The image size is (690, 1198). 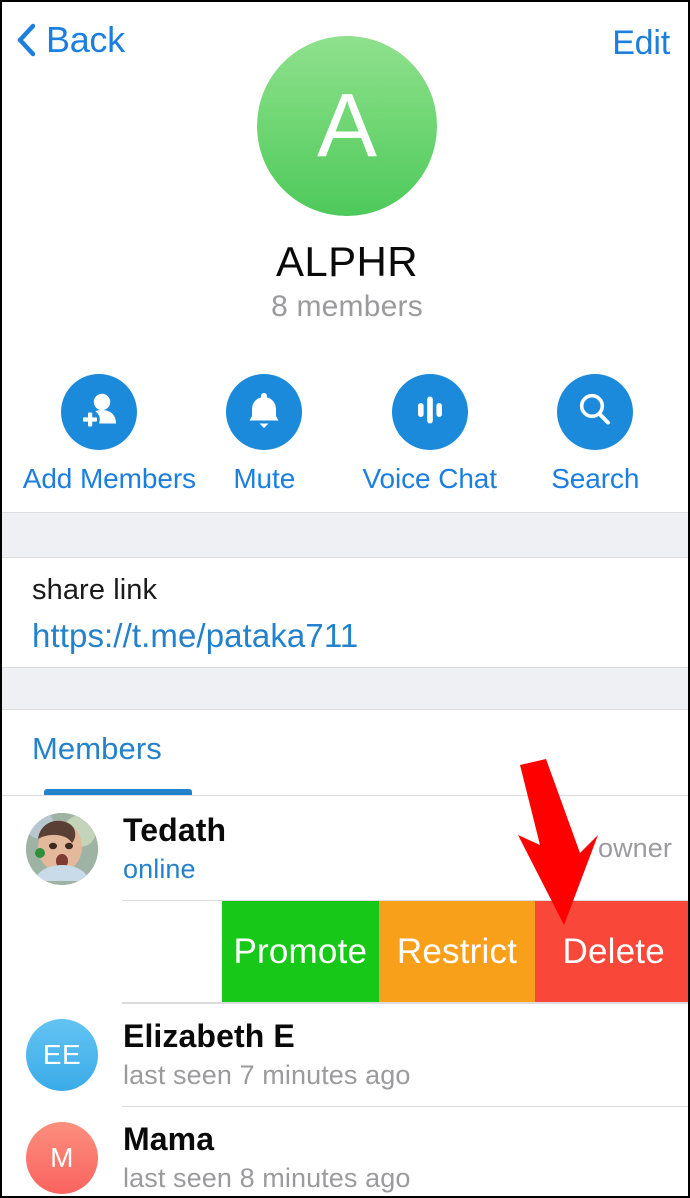 What do you see at coordinates (345, 753) in the screenshot?
I see `tab-bar: Members` at bounding box center [345, 753].